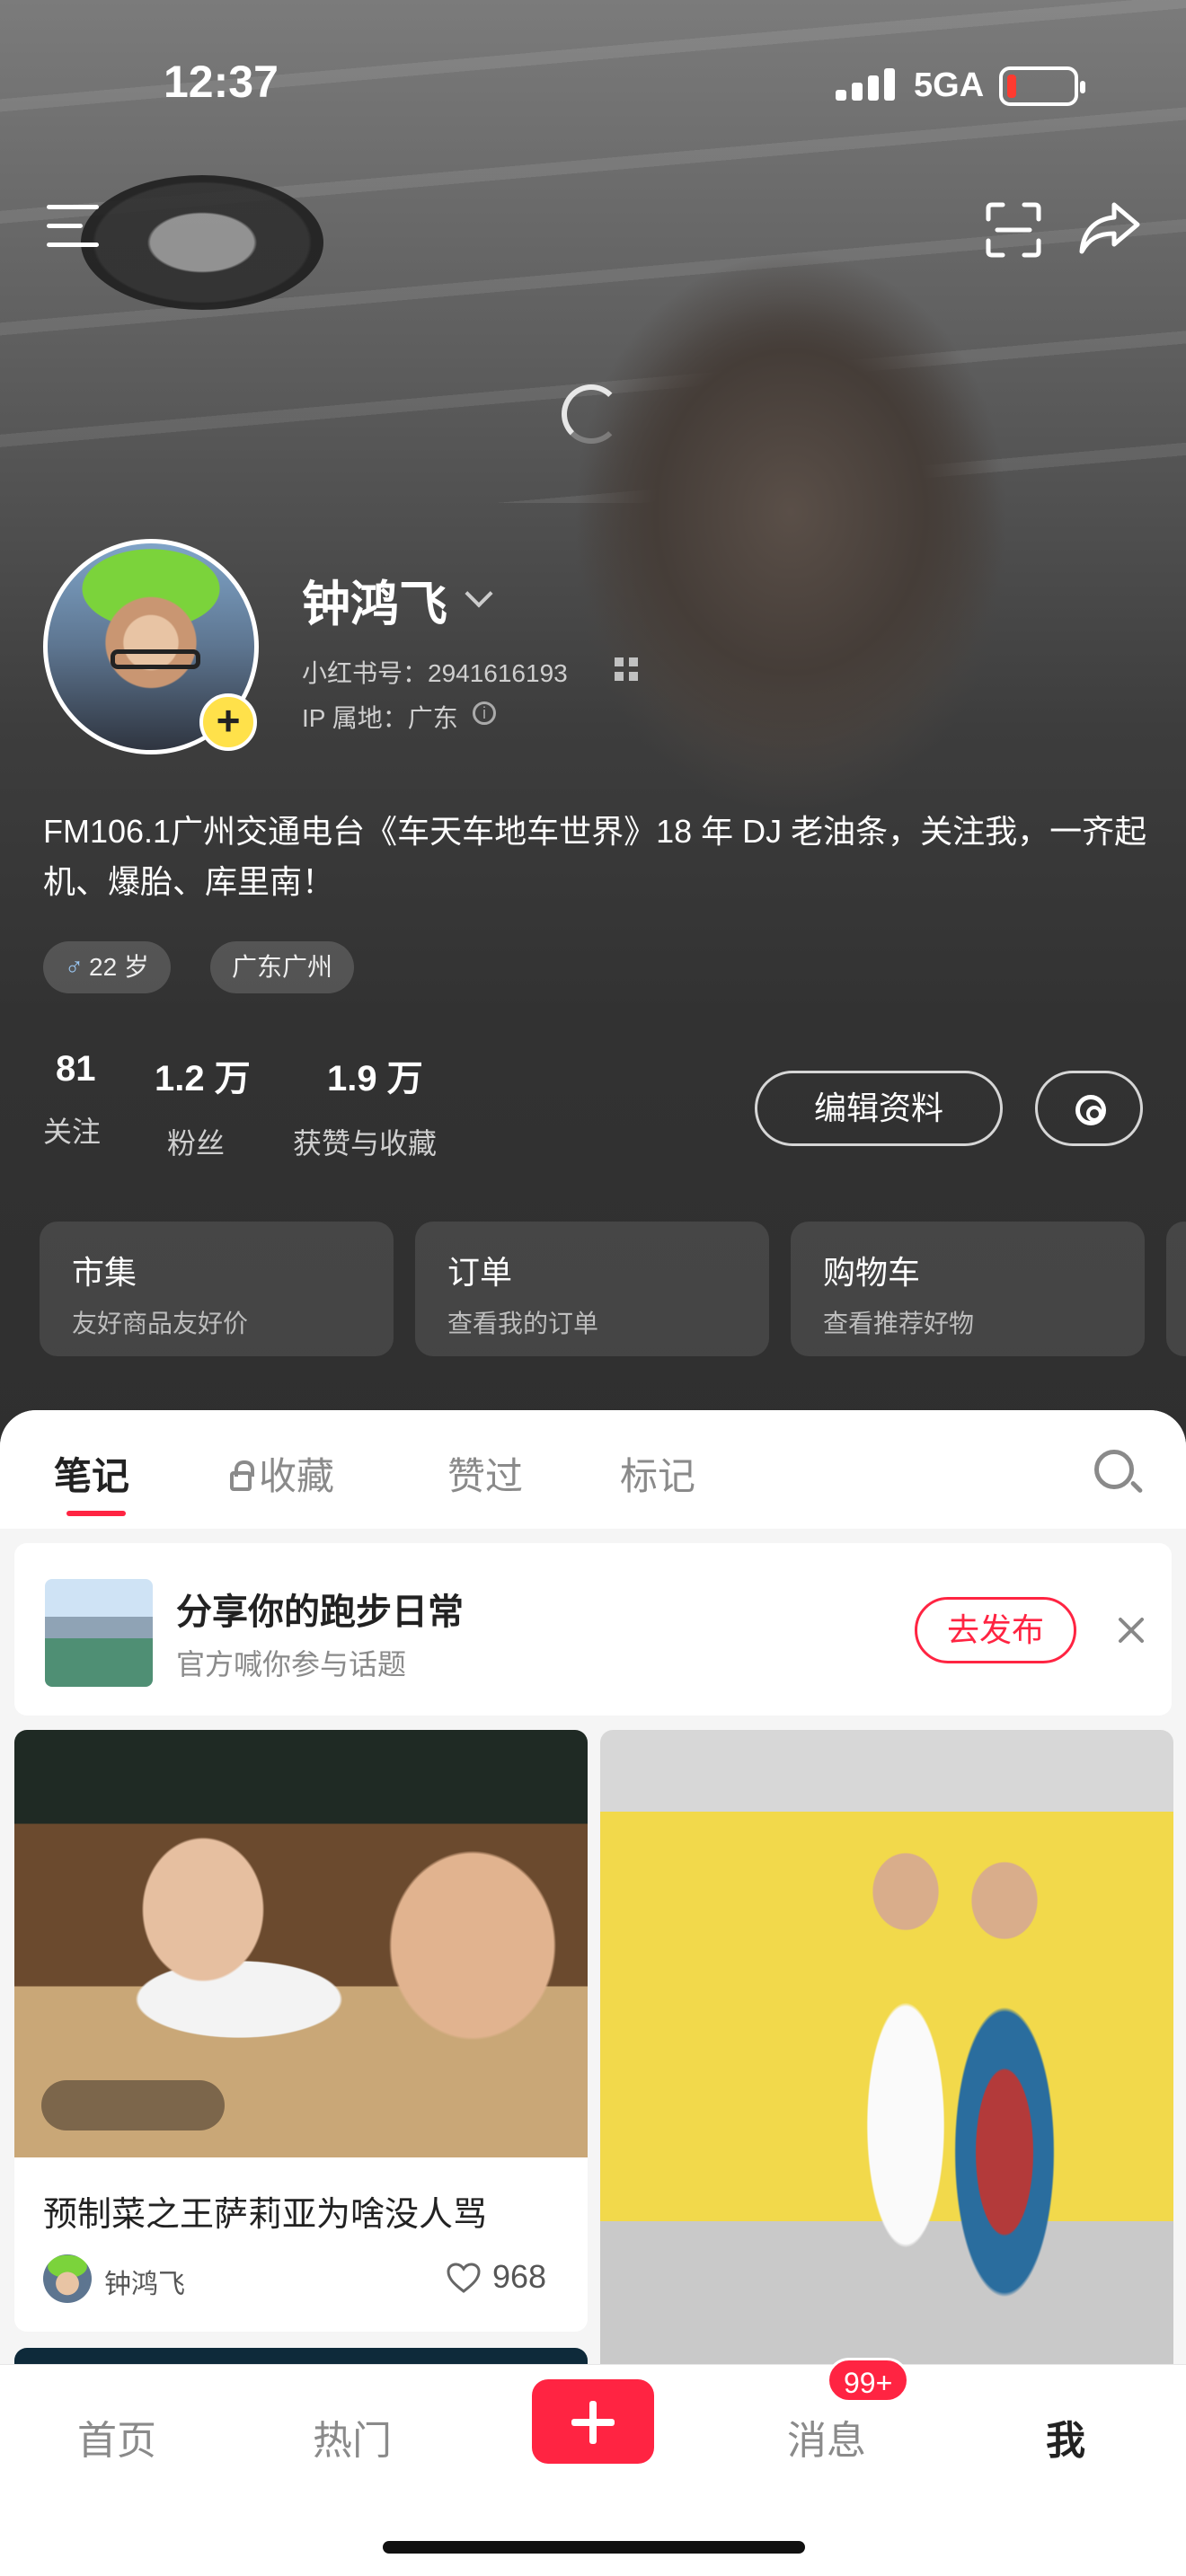 This screenshot has width=1186, height=2576. What do you see at coordinates (591, 414) in the screenshot?
I see `loading-spinner-icon` at bounding box center [591, 414].